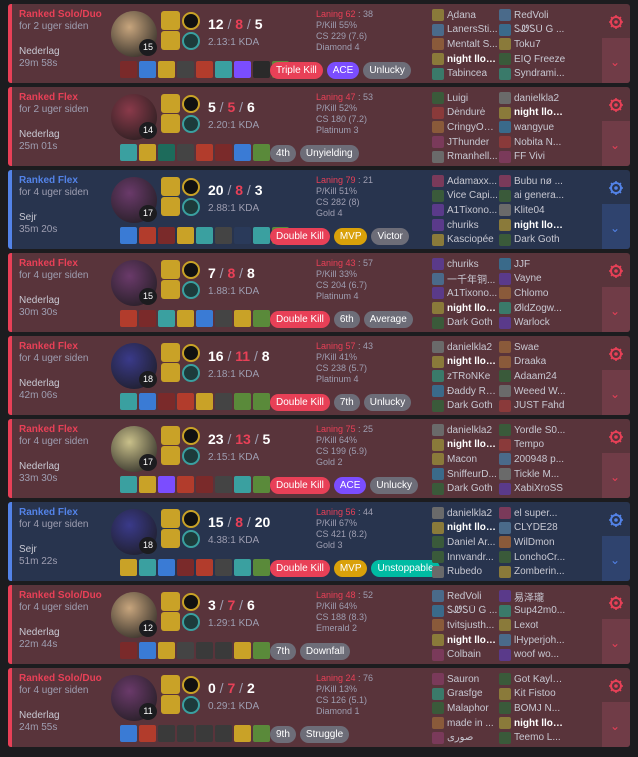 The image size is (638, 757). What do you see at coordinates (532, 322) in the screenshot?
I see `player-name: Warlock` at bounding box center [532, 322].